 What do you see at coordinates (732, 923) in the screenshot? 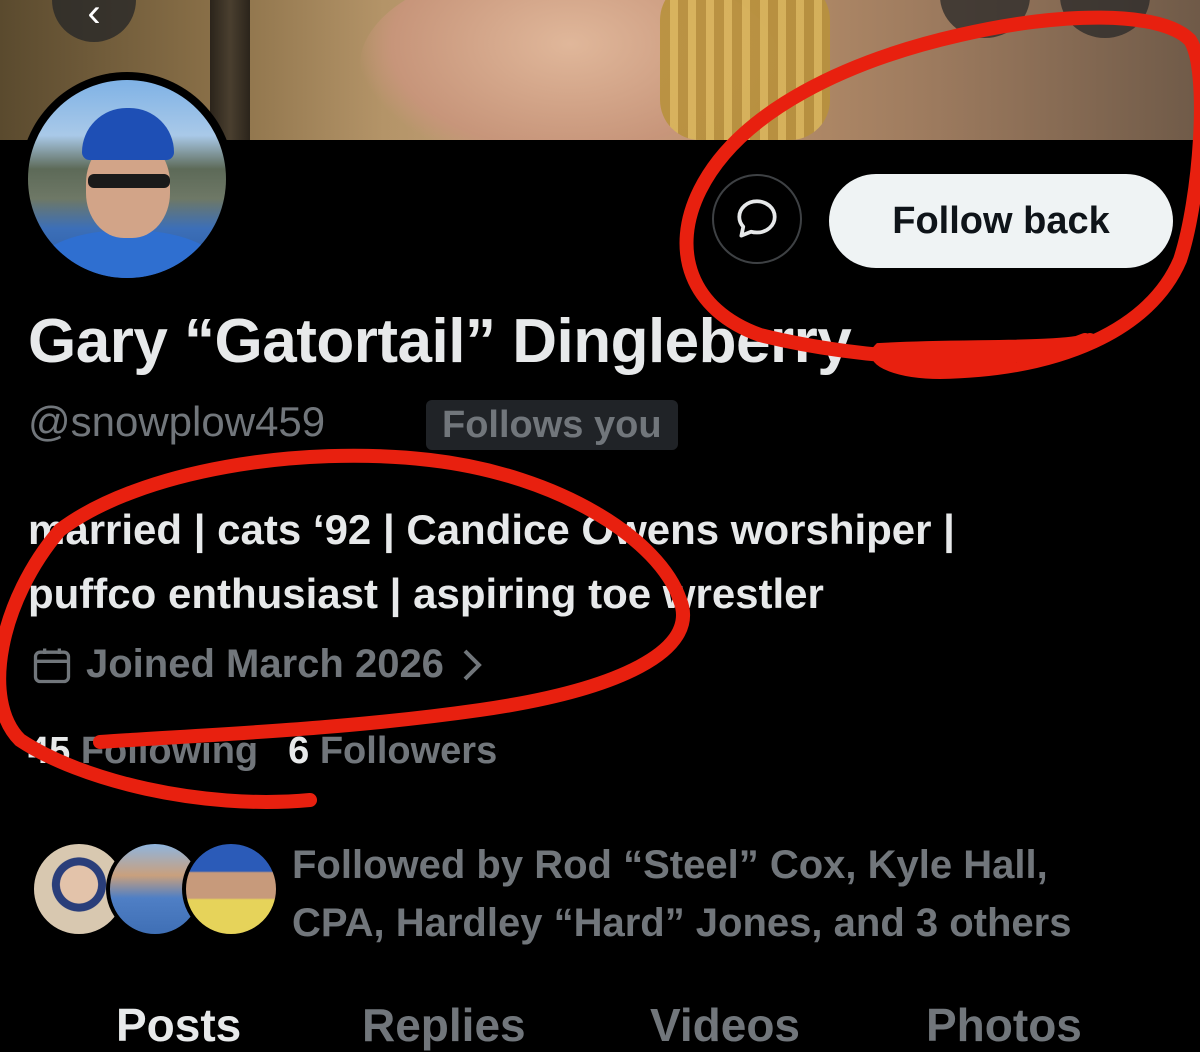
I see `followed-by-line: CPA, Hardley “Hard” Jones, and 3 others` at bounding box center [732, 923].